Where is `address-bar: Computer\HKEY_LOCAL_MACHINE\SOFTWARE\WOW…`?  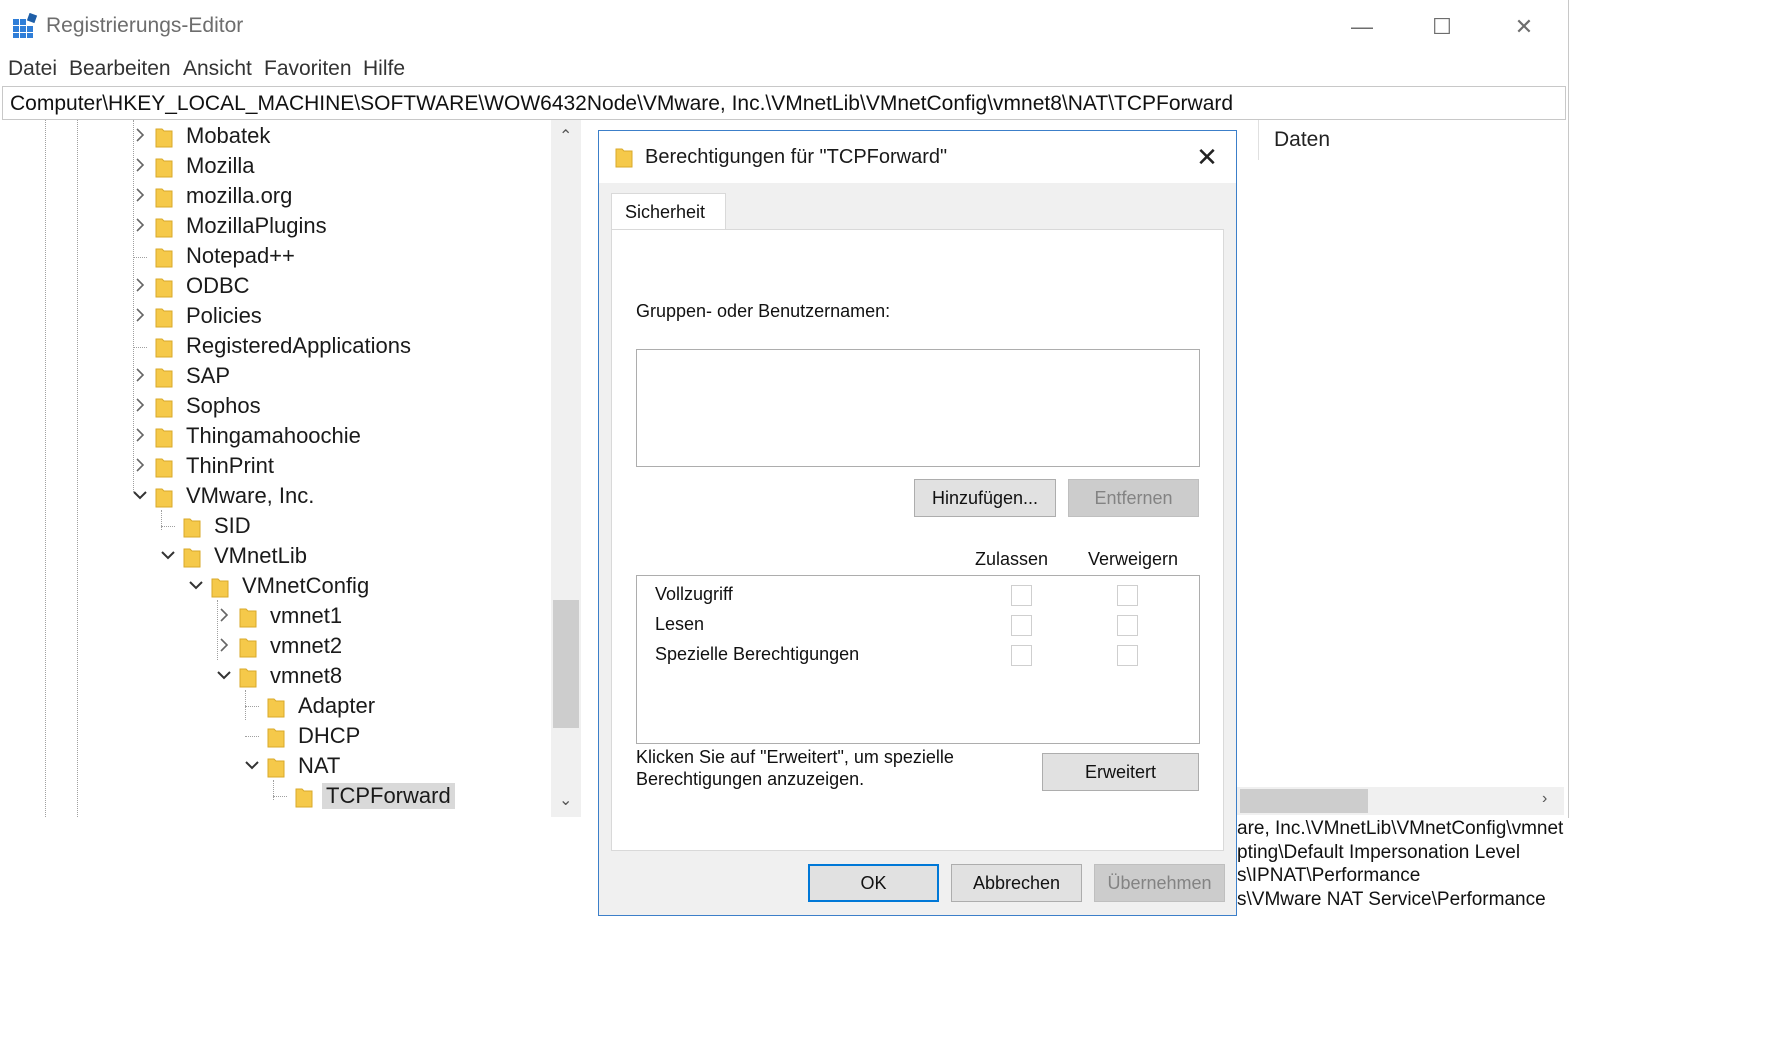
address-bar: Computer\HKEY_LOCAL_MACHINE\SOFTWARE\WOW… is located at coordinates (784, 103).